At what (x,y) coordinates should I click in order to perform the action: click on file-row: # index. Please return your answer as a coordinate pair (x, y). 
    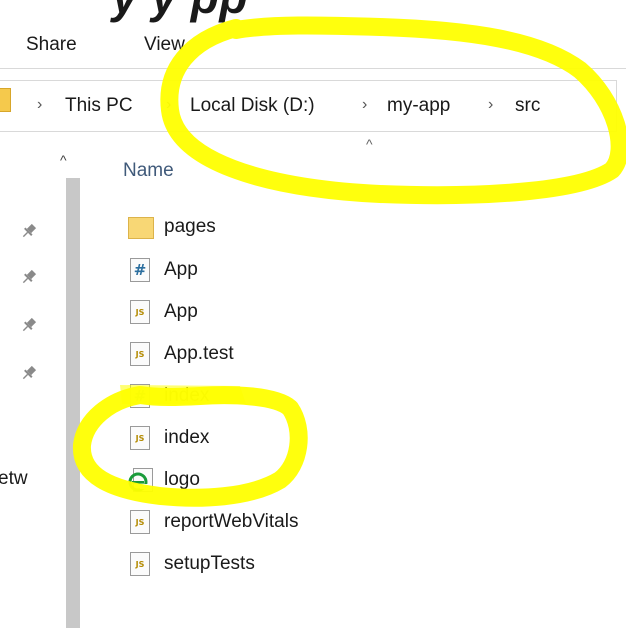
    Looking at the image, I should click on (278, 397).